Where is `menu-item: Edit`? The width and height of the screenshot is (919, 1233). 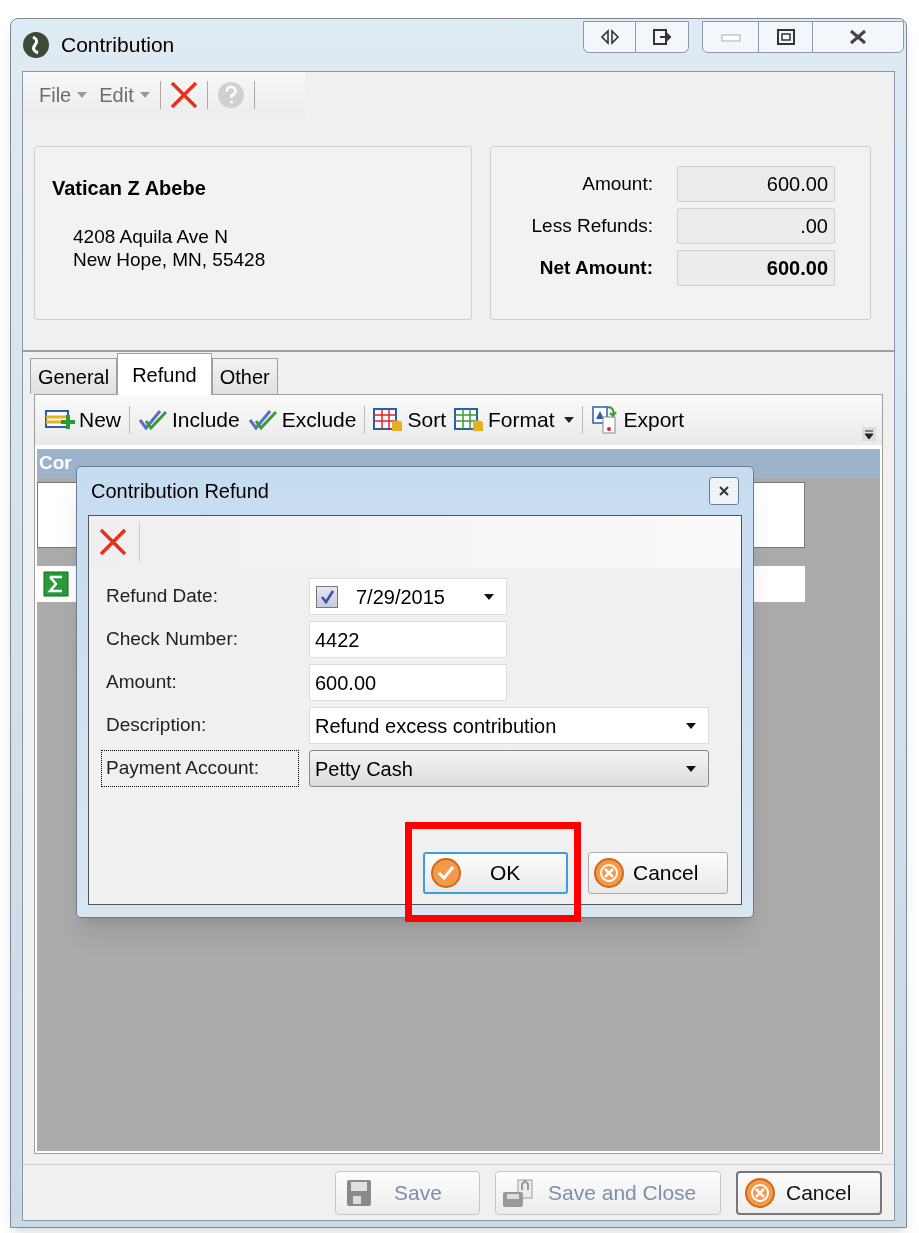
menu-item: Edit is located at coordinates (124, 95).